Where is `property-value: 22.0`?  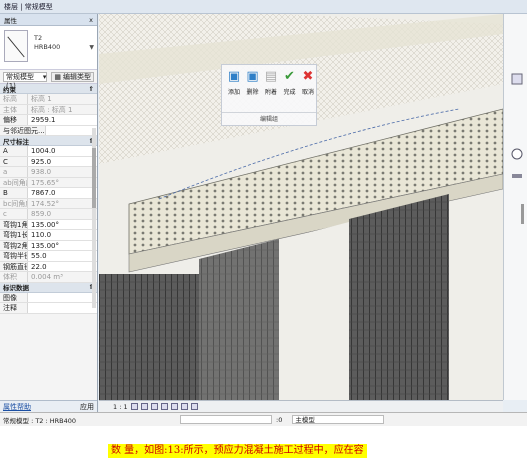
property-value: 22.0 is located at coordinates (62, 266).